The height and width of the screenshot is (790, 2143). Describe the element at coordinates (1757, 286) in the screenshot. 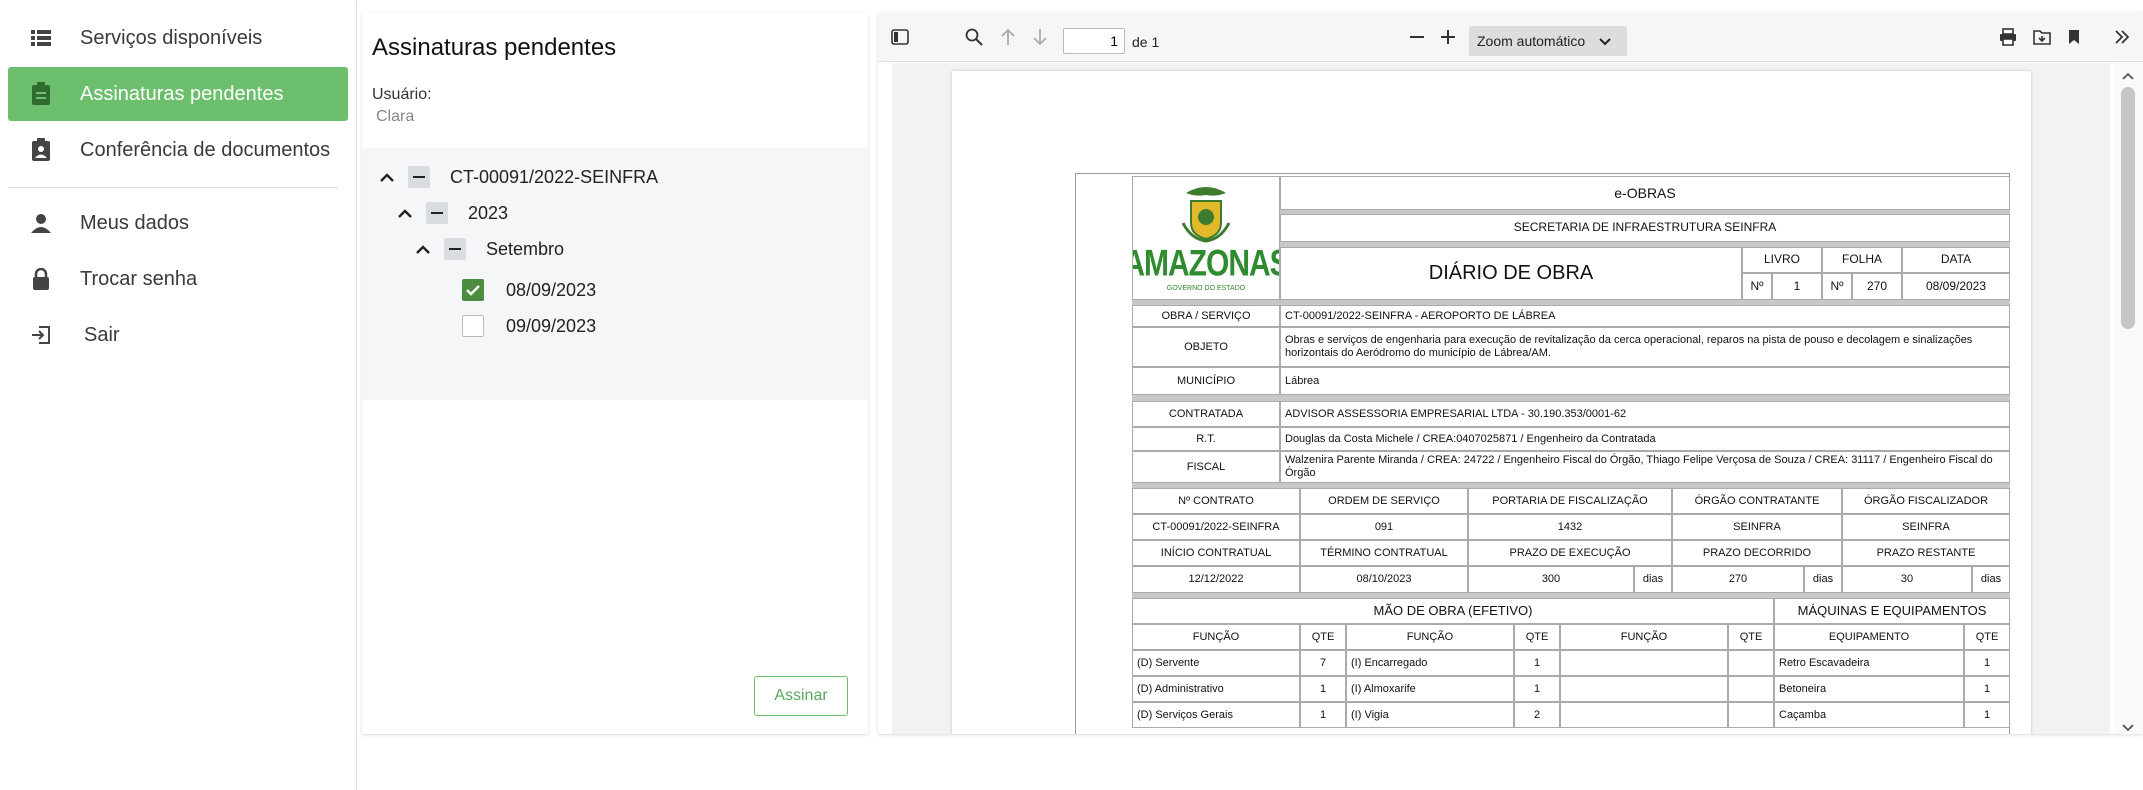

I see `livro-no-label: Nº` at that location.